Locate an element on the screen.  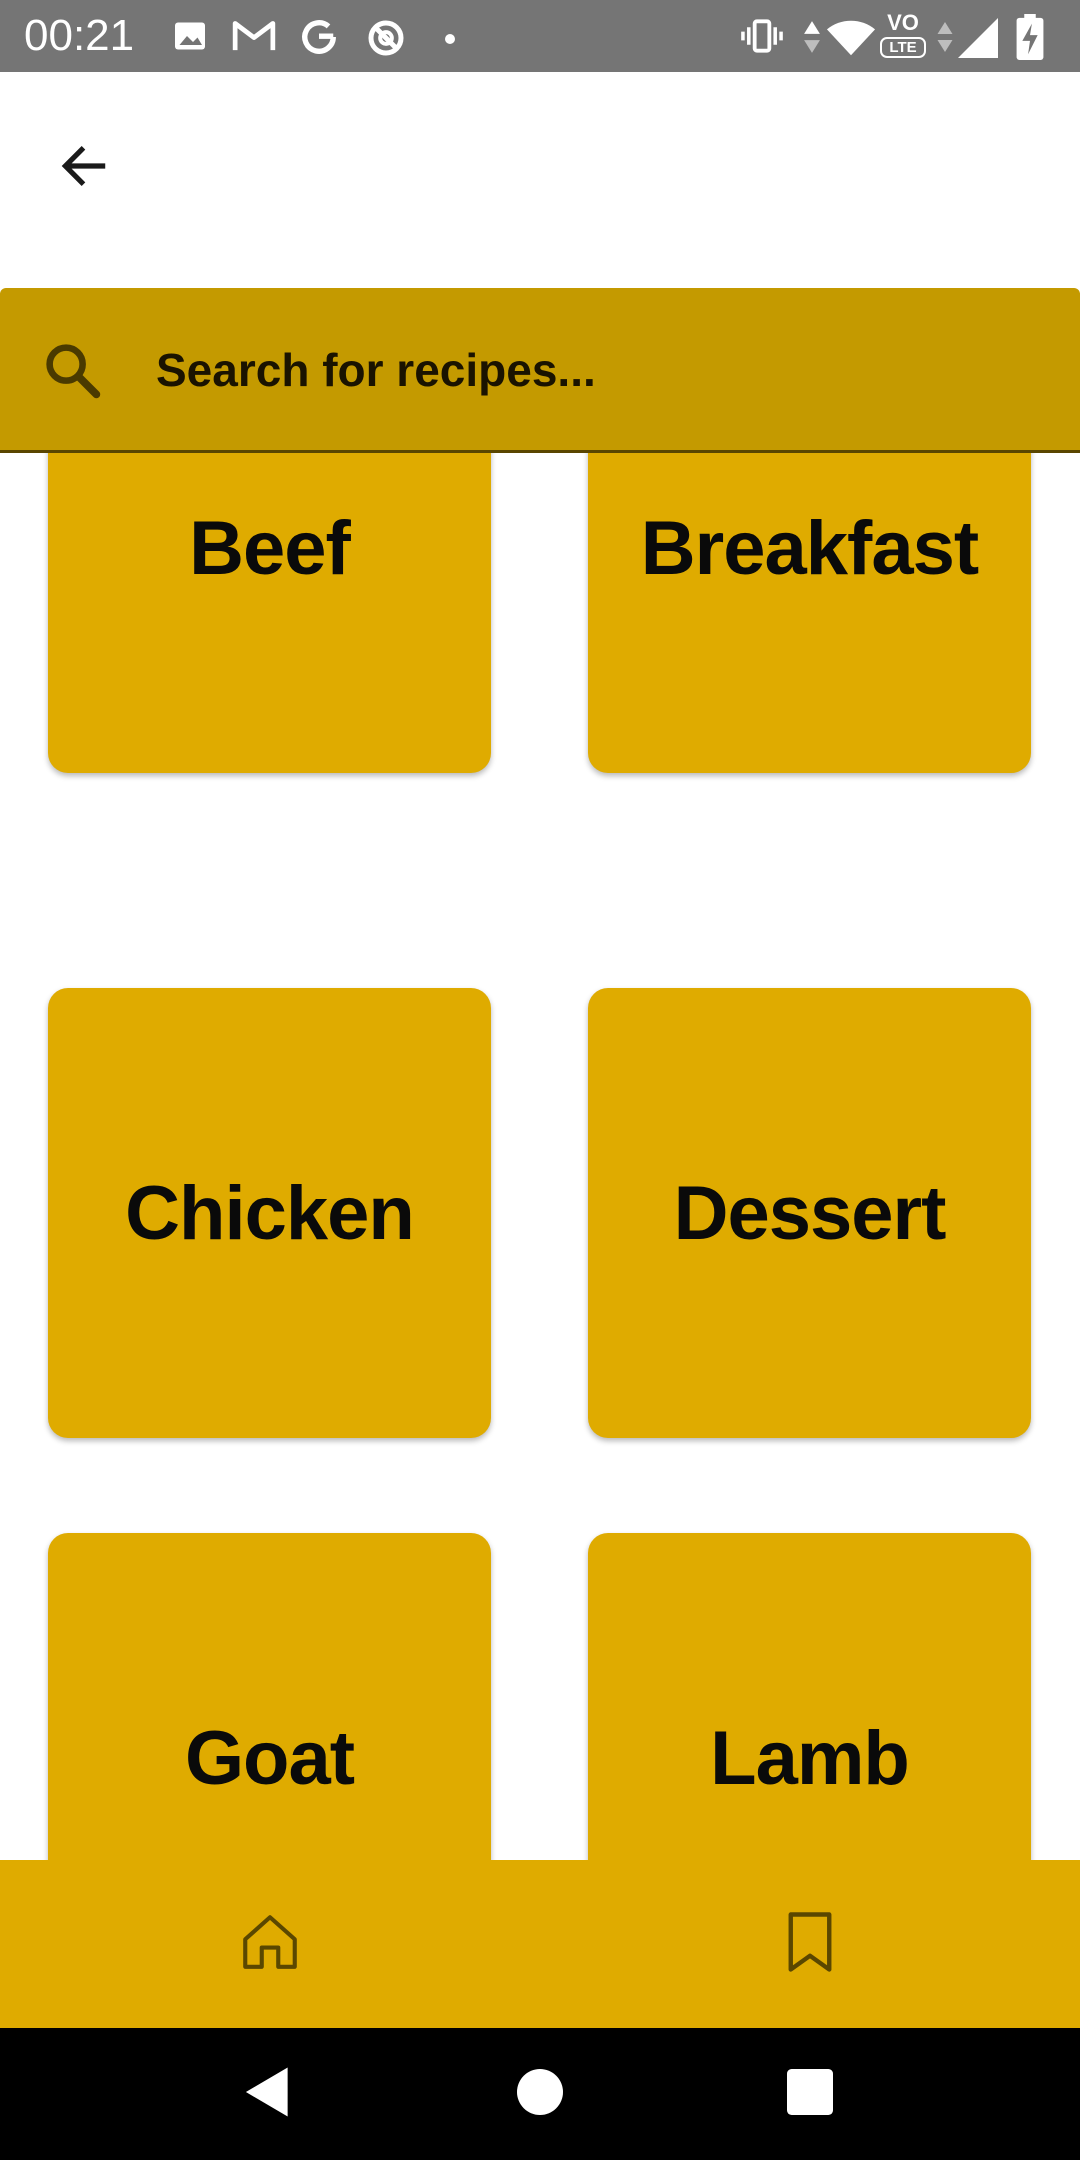
category-tile-beef: Beef is located at coordinates (269, 613).